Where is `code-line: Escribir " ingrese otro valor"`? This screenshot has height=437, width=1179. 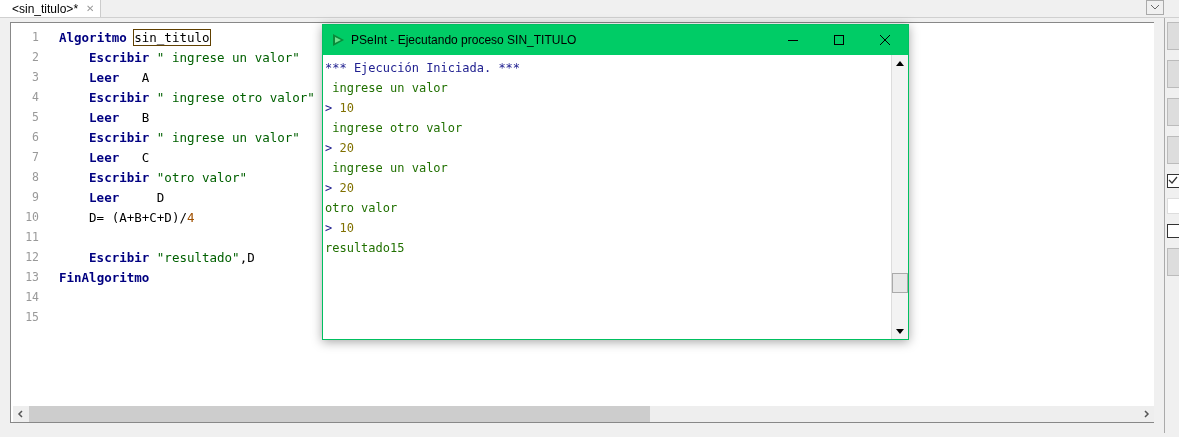 code-line: Escribir " ingrese otro valor" is located at coordinates (202, 97).